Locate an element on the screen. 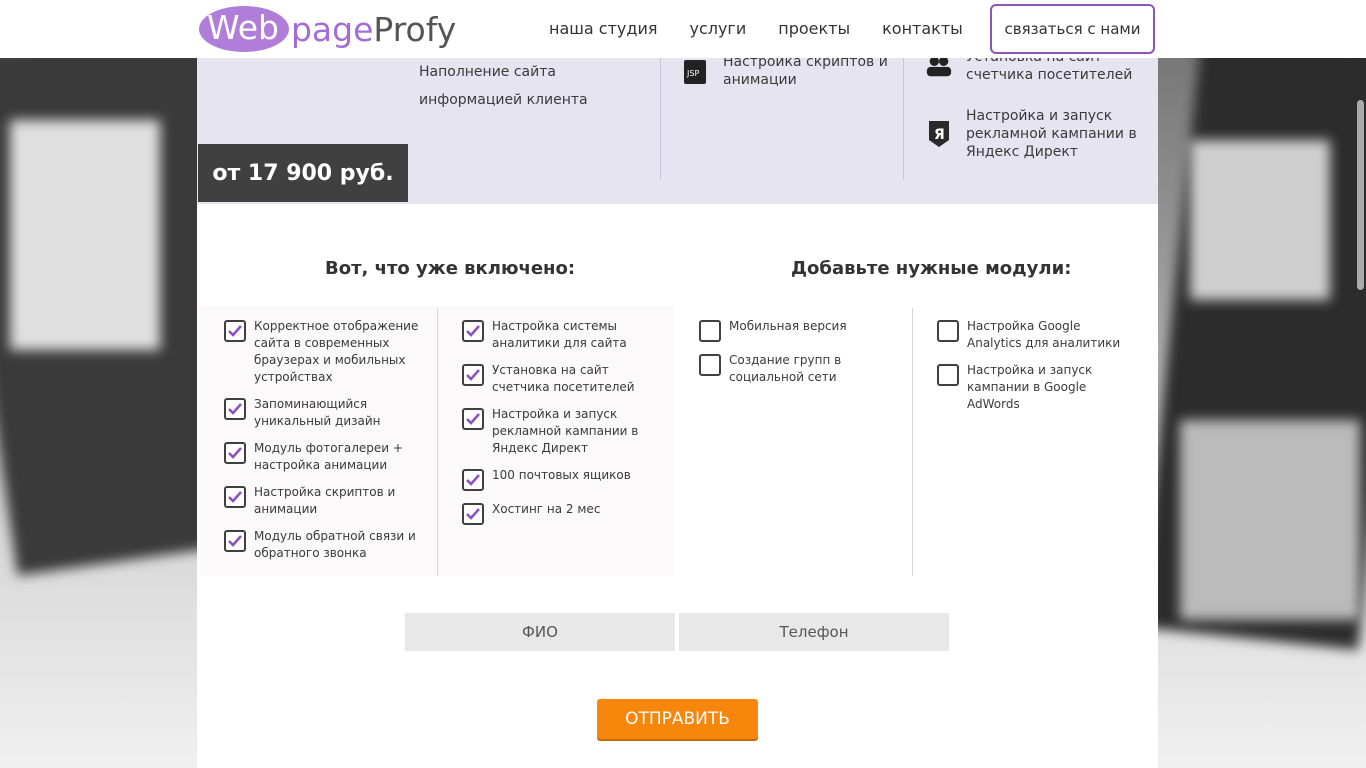  yandex-icon: Я is located at coordinates (939, 134).